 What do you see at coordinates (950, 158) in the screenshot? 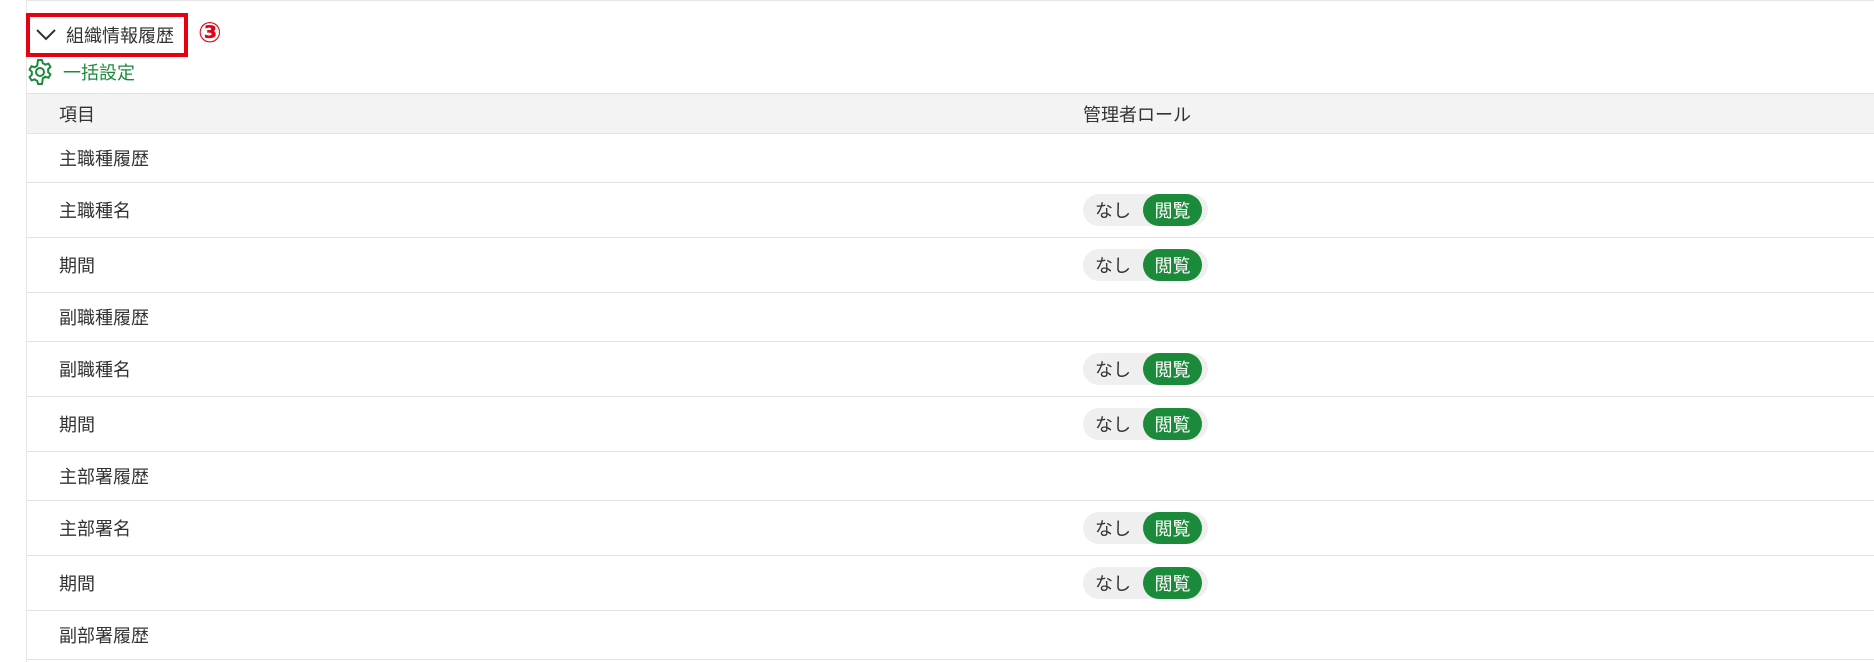
I see `table-group-row: 主職種履歴` at bounding box center [950, 158].